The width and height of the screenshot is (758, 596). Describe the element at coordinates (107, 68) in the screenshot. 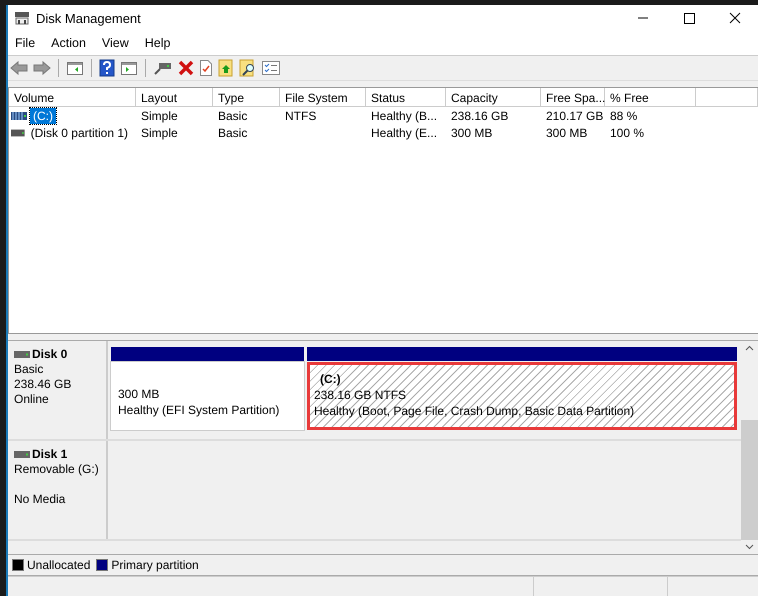

I see `help-icon` at that location.